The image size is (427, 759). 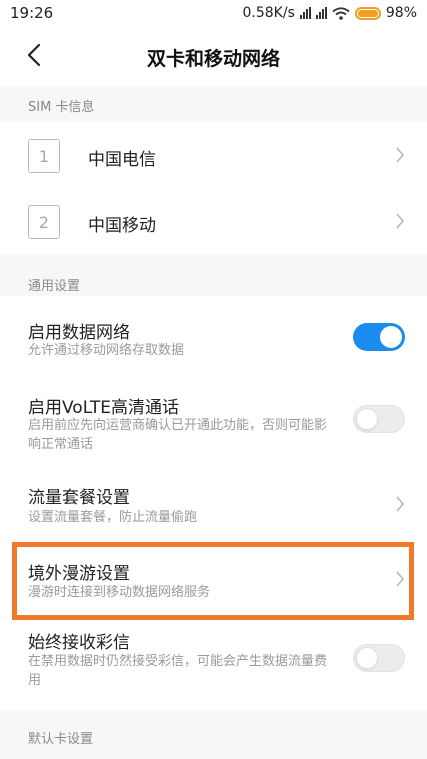 I want to click on setting-title: 始终接收彩信, so click(x=79, y=643).